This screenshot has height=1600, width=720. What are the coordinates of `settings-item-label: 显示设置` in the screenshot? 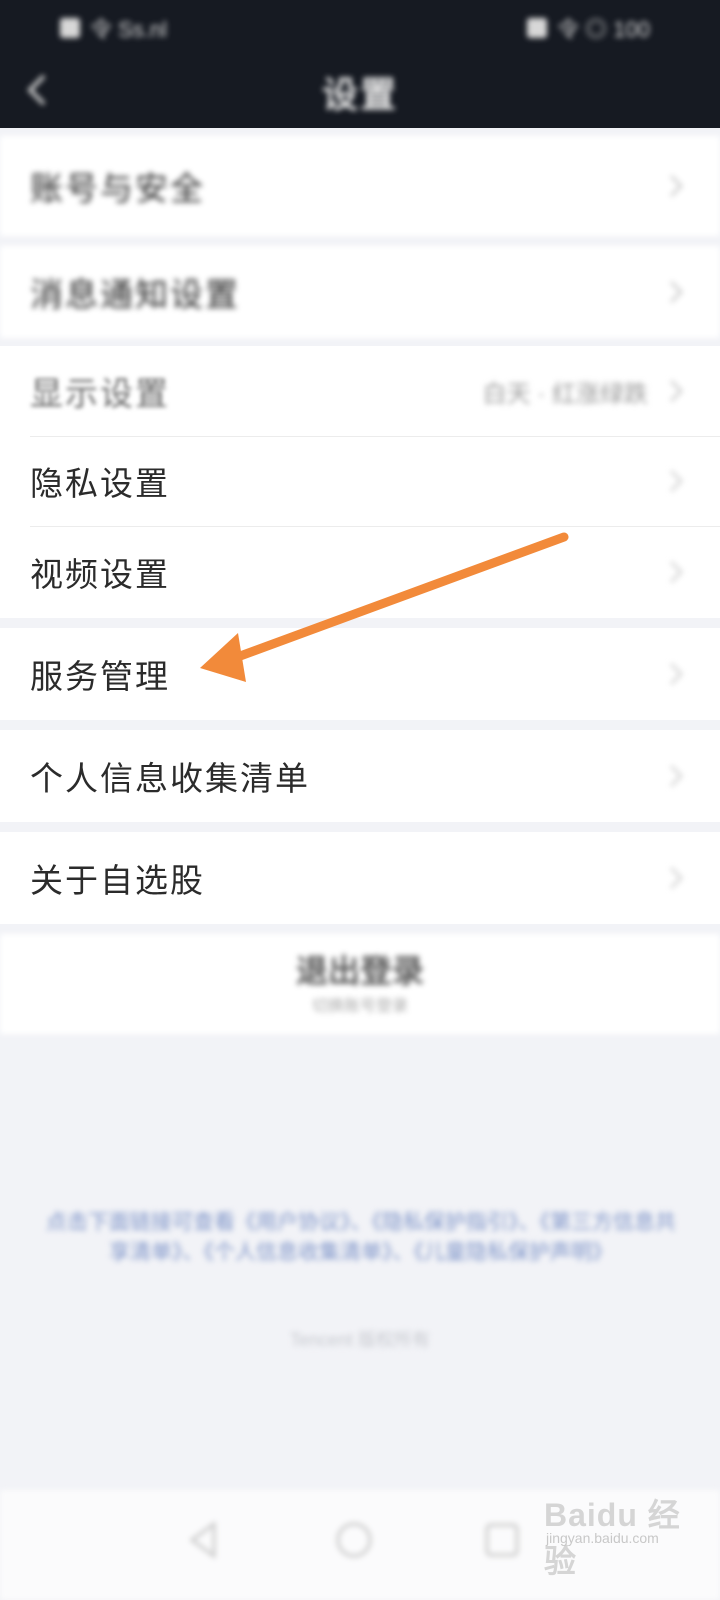 It's located at (100, 395).